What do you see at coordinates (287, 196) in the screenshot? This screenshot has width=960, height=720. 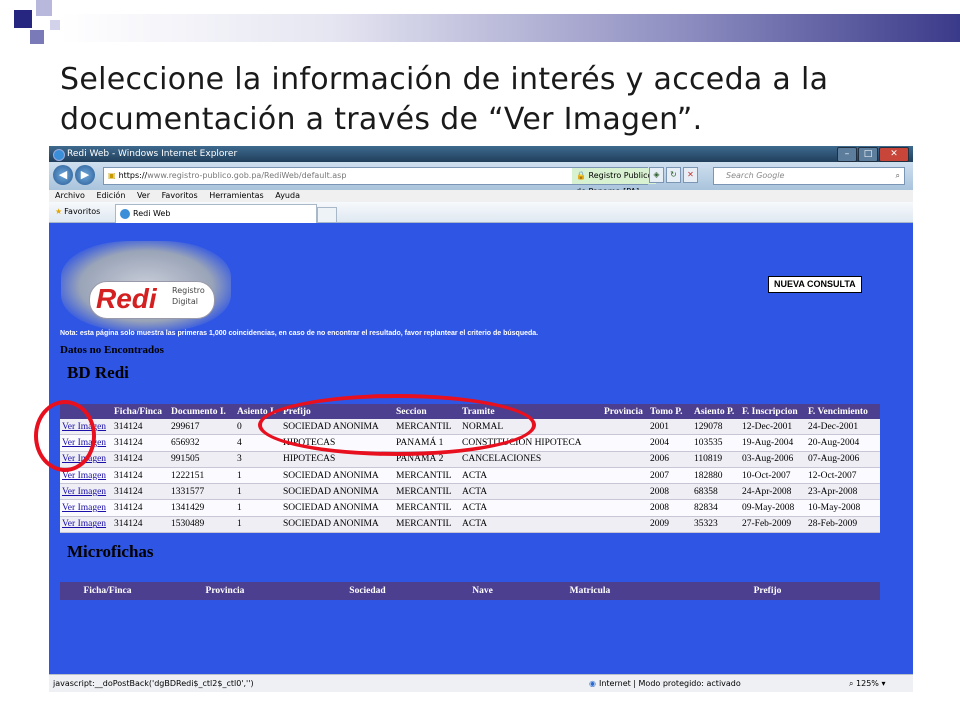 I see `menu-ayuda: Ayuda` at bounding box center [287, 196].